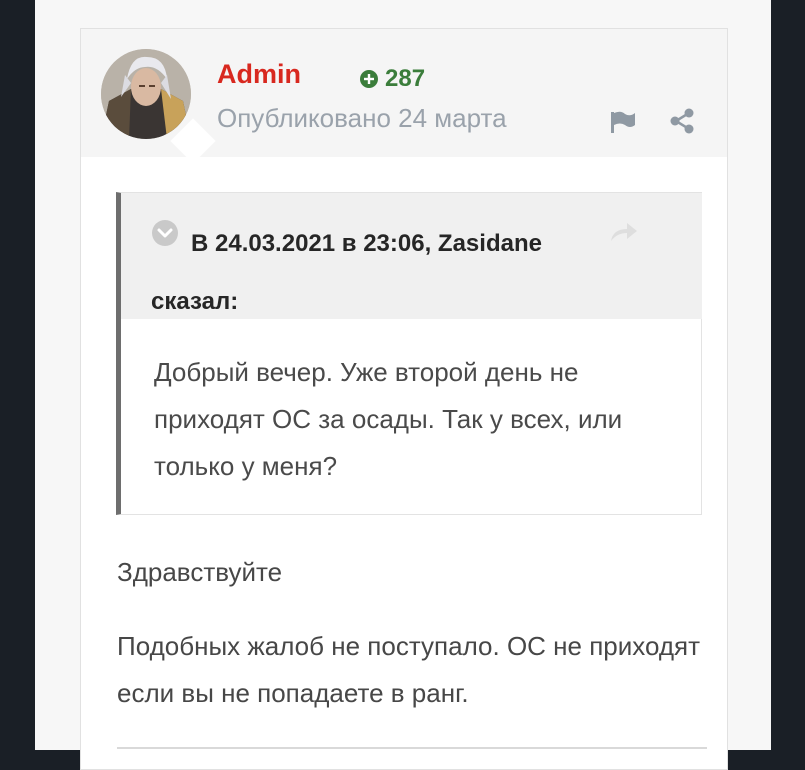 Image resolution: width=805 pixels, height=770 pixels. I want to click on flag-icon, so click(623, 122).